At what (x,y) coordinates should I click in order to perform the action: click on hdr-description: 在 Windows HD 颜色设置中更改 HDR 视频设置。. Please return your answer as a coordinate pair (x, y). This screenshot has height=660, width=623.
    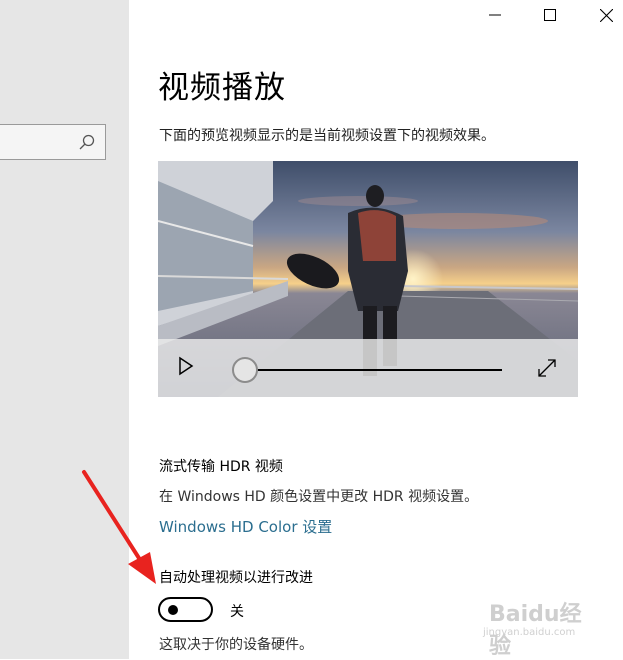
    Looking at the image, I should click on (319, 497).